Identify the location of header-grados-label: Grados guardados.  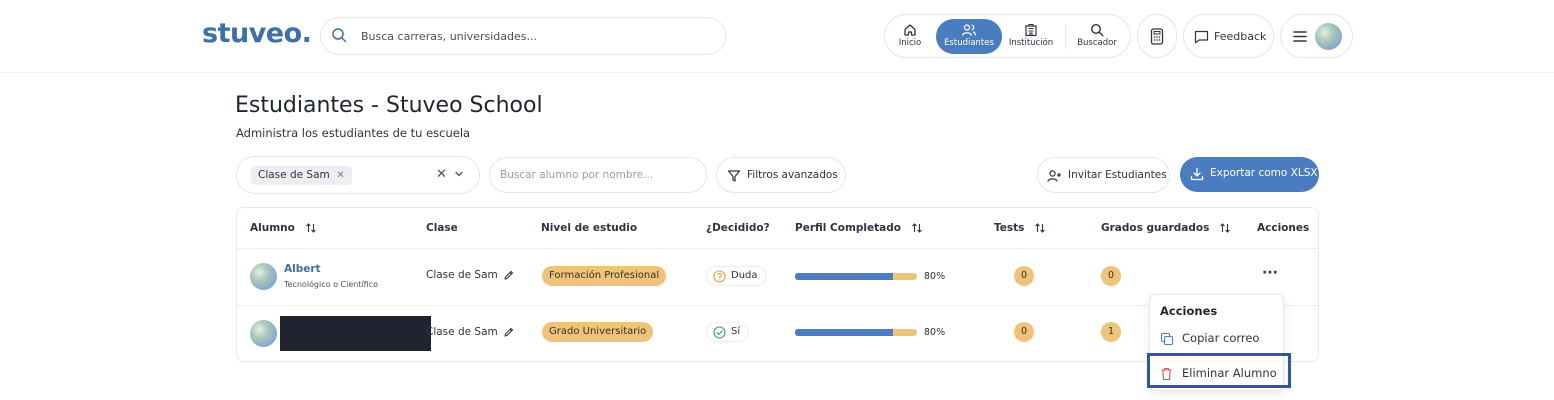
(1155, 228).